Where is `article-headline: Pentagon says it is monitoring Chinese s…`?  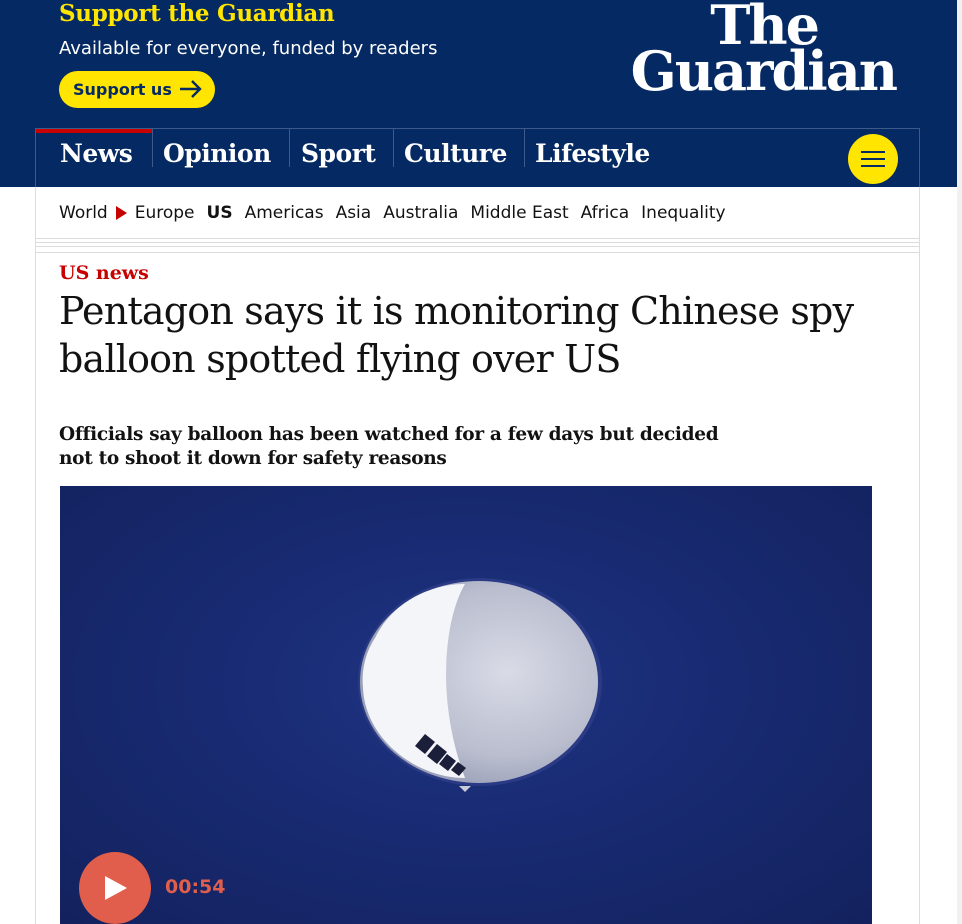
article-headline: Pentagon says it is monitoring Chinese s… is located at coordinates (456, 335).